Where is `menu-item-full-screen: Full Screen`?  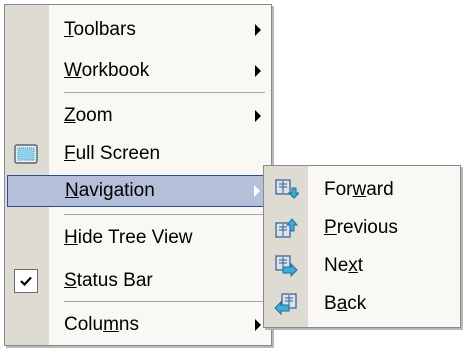
menu-item-full-screen: Full Screen is located at coordinates (138, 154).